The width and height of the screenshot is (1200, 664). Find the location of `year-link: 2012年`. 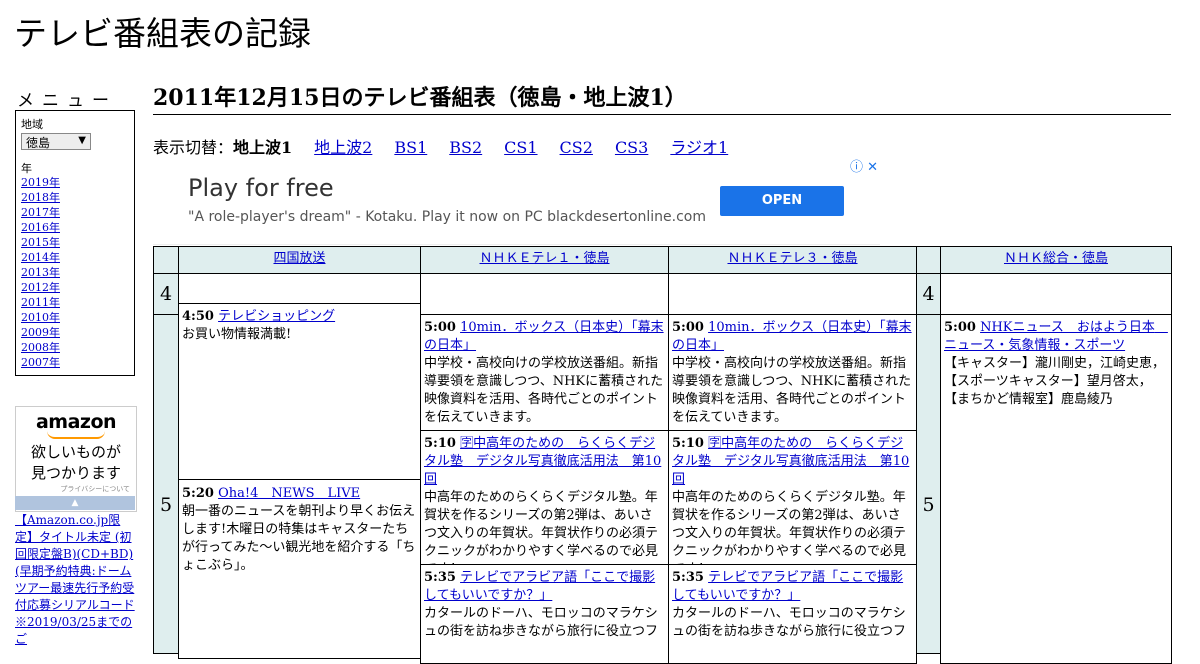

year-link: 2012年 is located at coordinates (40, 287).